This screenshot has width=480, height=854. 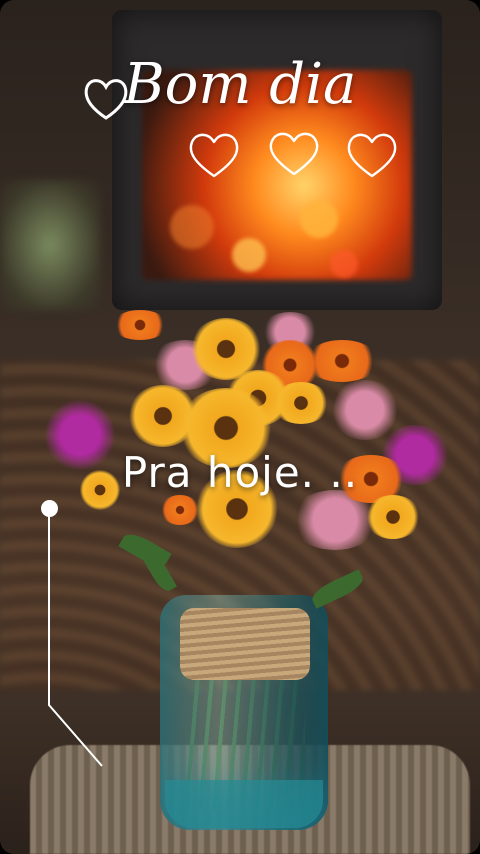 I want to click on progress-line, so click(x=75, y=638).